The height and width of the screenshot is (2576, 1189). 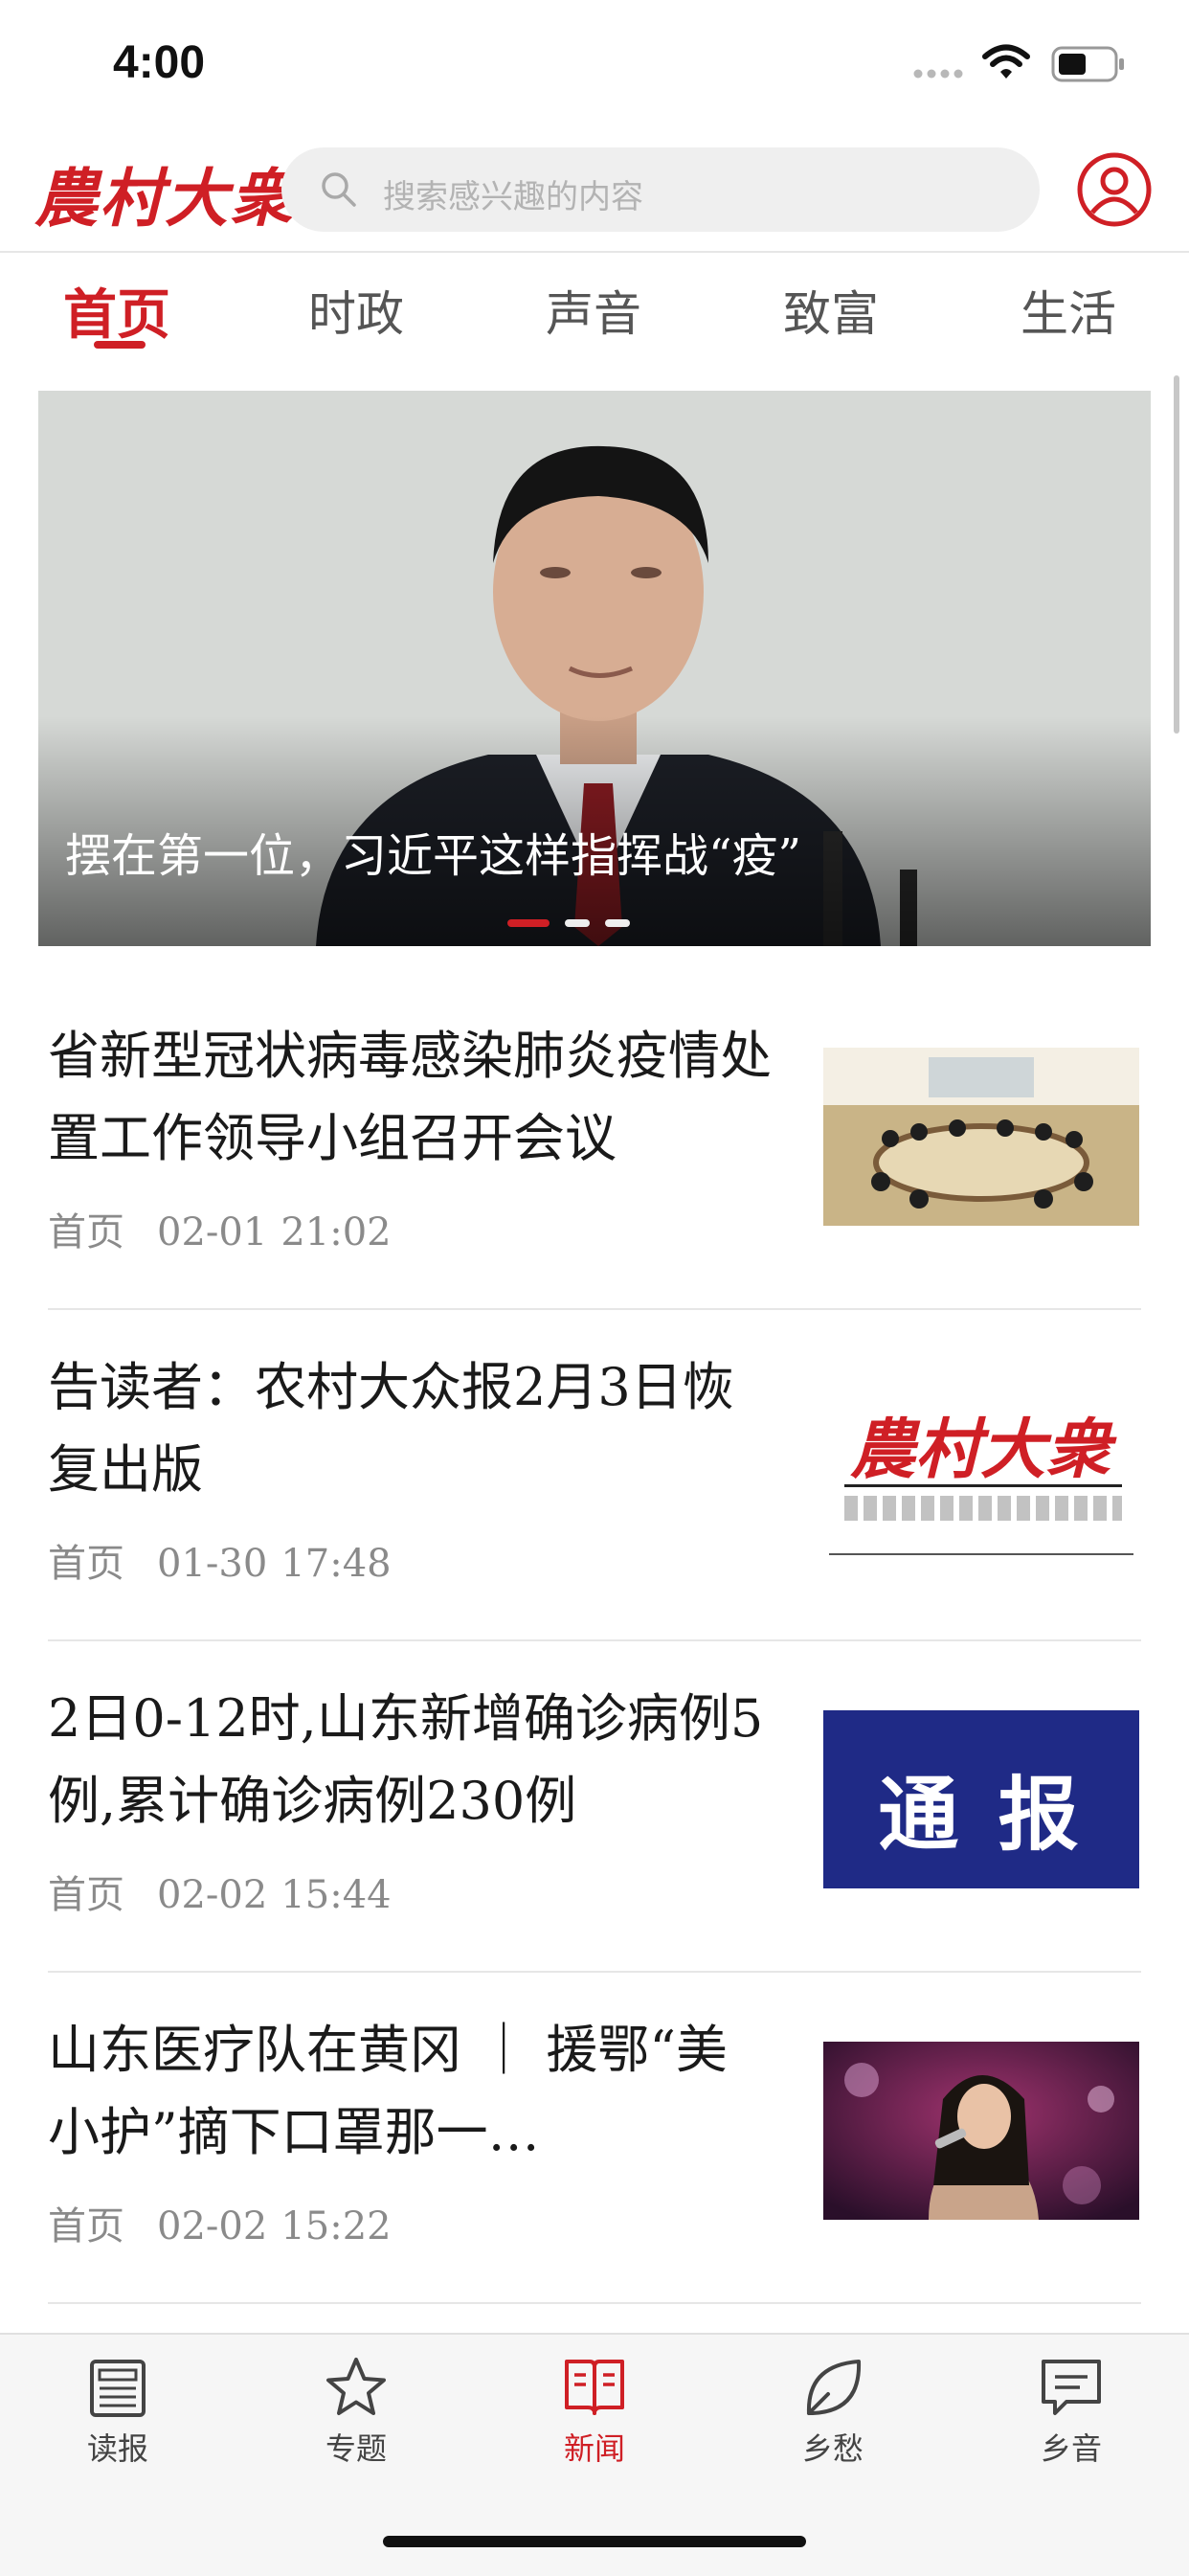 What do you see at coordinates (981, 1815) in the screenshot?
I see `notice-badge-text: 通 报` at bounding box center [981, 1815].